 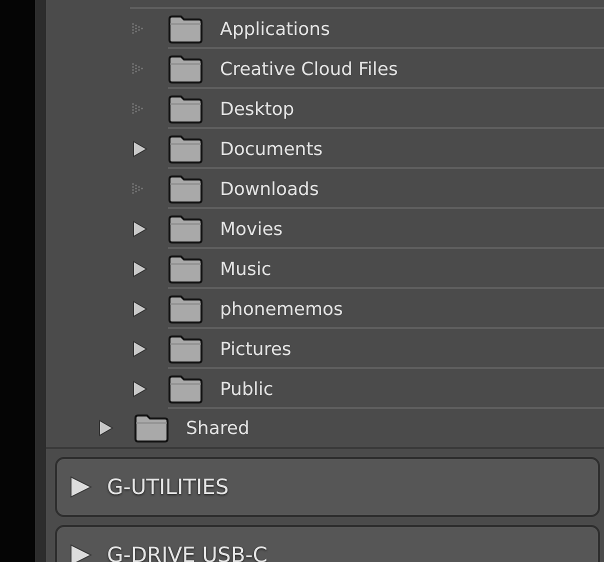 What do you see at coordinates (247, 389) in the screenshot?
I see `folder-name: Public` at bounding box center [247, 389].